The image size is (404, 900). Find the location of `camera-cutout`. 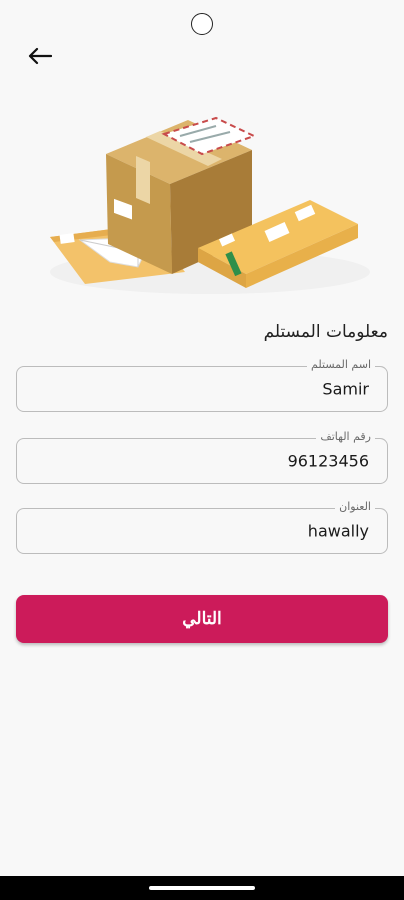

camera-cutout is located at coordinates (202, 24).